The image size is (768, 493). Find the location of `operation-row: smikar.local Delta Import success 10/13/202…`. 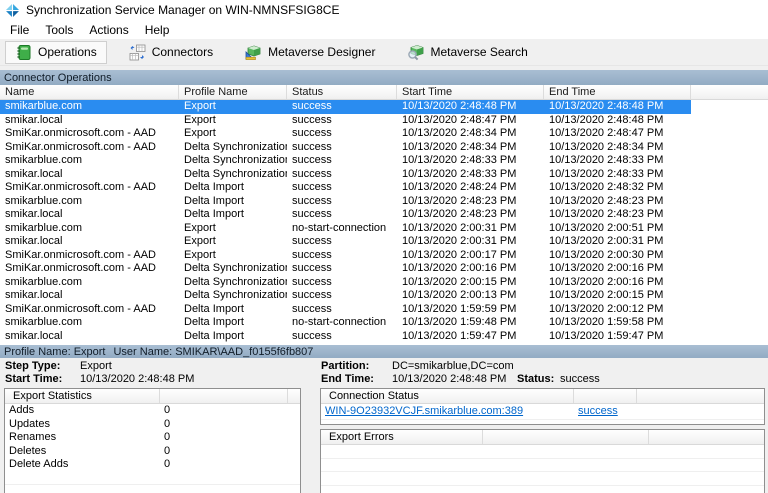

operation-row: smikar.local Delta Import success 10/13/202… is located at coordinates (384, 215).